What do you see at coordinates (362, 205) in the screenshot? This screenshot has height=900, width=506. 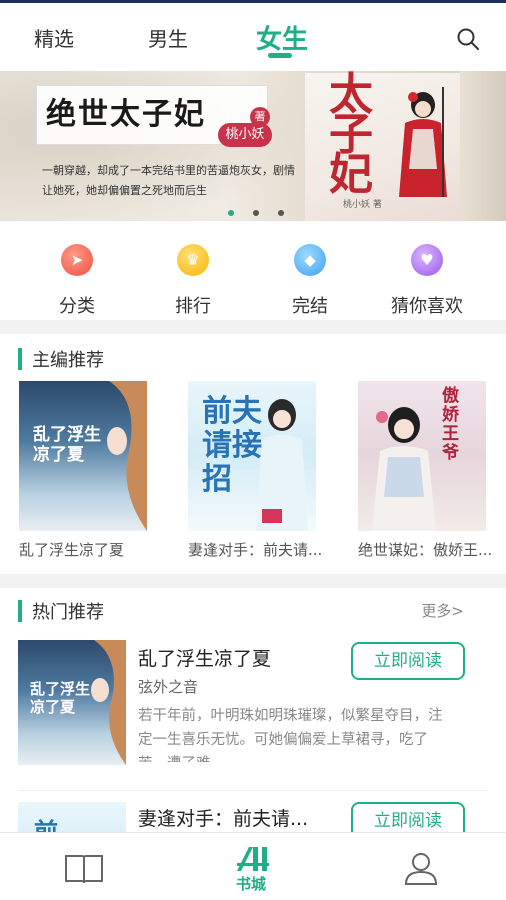 I see `banner-cover-author: 桃小妖 著` at bounding box center [362, 205].